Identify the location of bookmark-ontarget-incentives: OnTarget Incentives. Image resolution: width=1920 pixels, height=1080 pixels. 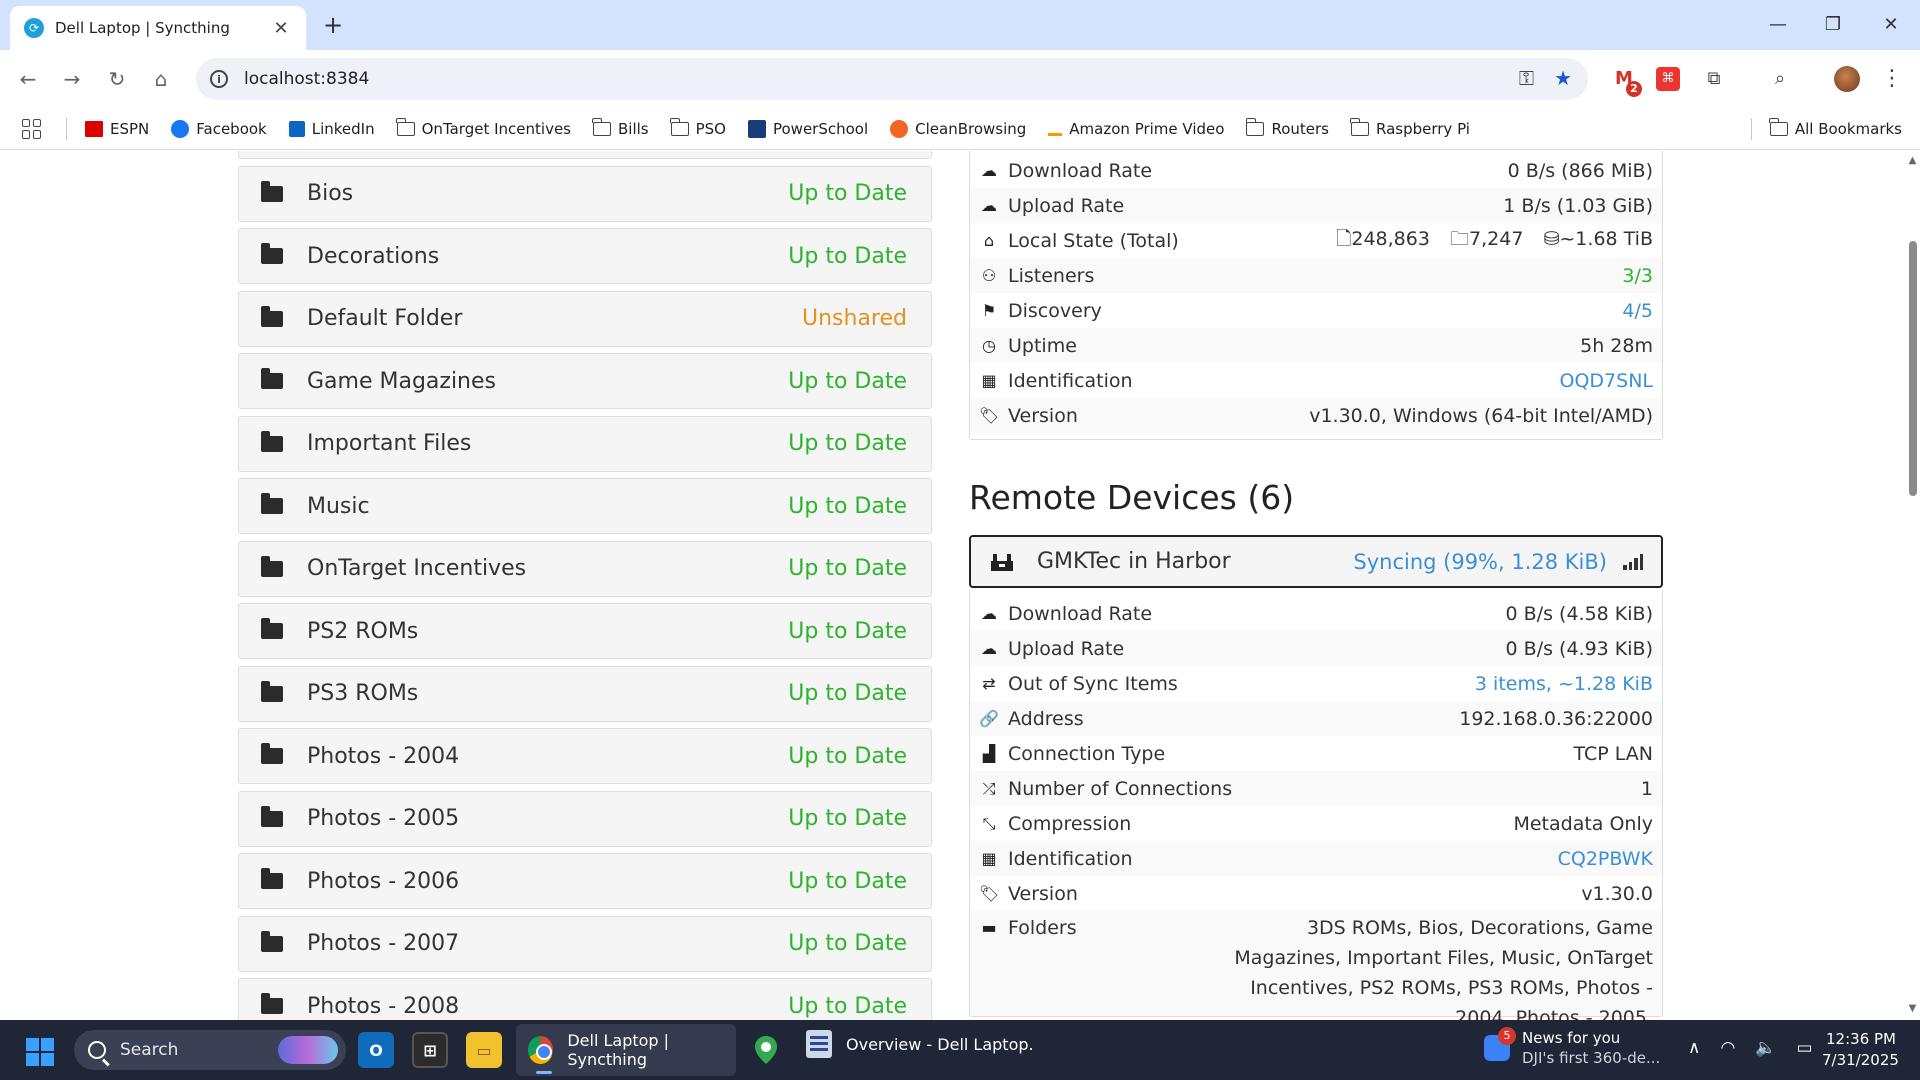
(483, 127).